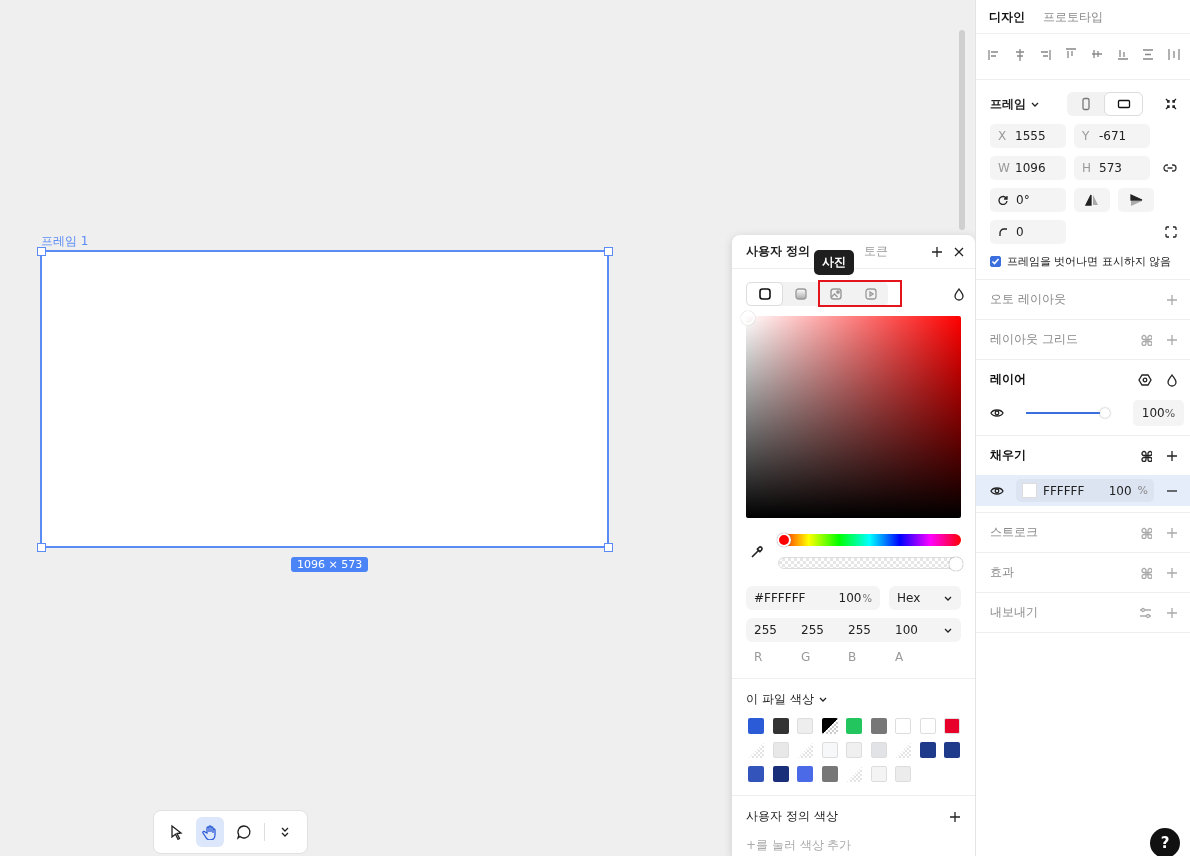 The image size is (1190, 856). I want to click on field-label: X, so click(1002, 136).